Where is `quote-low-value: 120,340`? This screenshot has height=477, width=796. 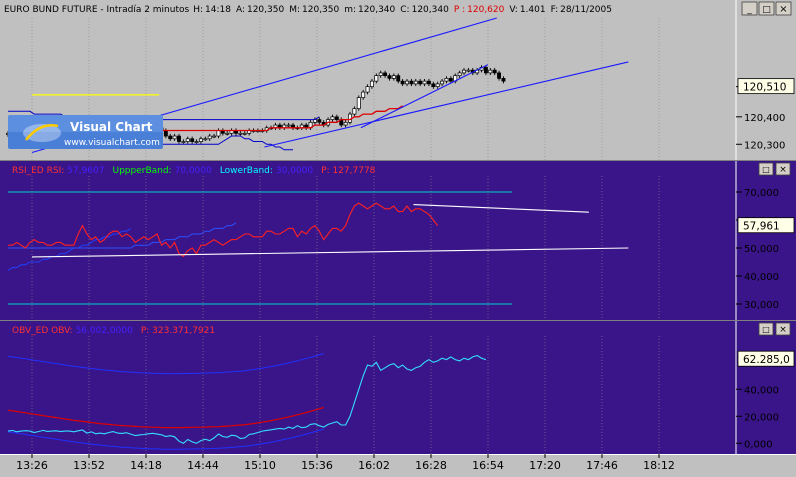 quote-low-value: 120,340 is located at coordinates (376, 10).